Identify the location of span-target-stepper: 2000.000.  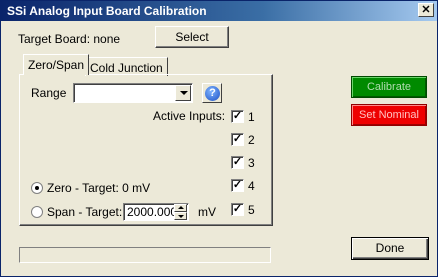
(156, 212).